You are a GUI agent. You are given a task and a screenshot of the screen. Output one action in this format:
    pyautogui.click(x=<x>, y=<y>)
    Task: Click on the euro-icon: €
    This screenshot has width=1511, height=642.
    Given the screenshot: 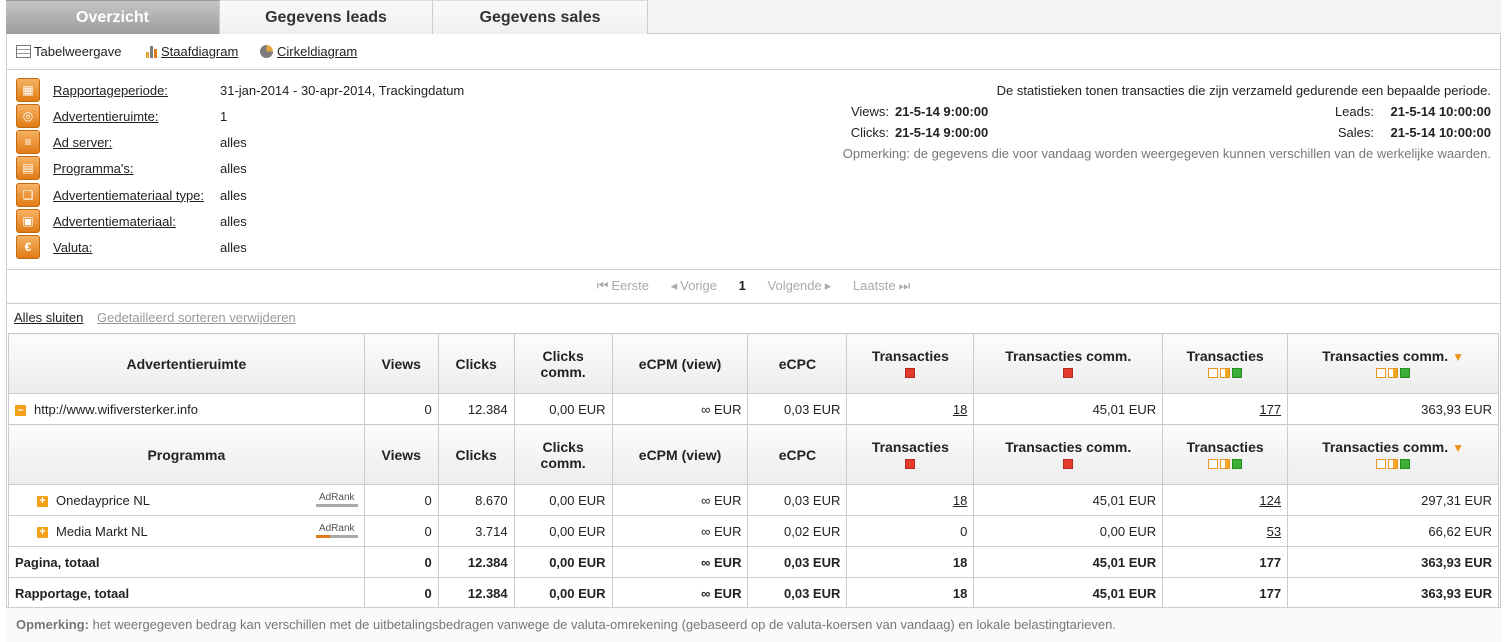 What is the action you would take?
    pyautogui.click(x=28, y=247)
    